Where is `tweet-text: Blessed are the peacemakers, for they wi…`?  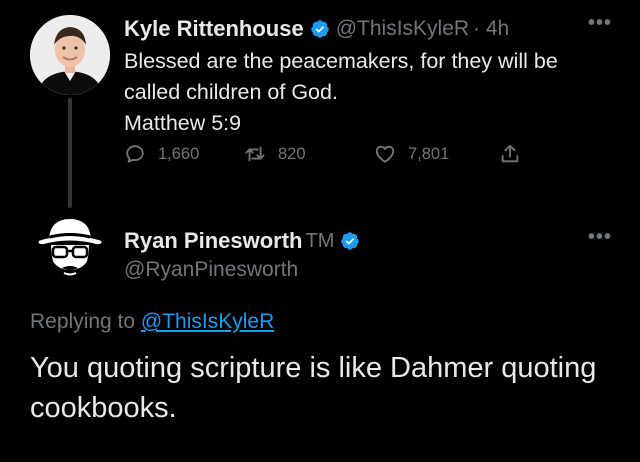
tweet-text: Blessed are the peacemakers, for they wi… is located at coordinates (341, 92).